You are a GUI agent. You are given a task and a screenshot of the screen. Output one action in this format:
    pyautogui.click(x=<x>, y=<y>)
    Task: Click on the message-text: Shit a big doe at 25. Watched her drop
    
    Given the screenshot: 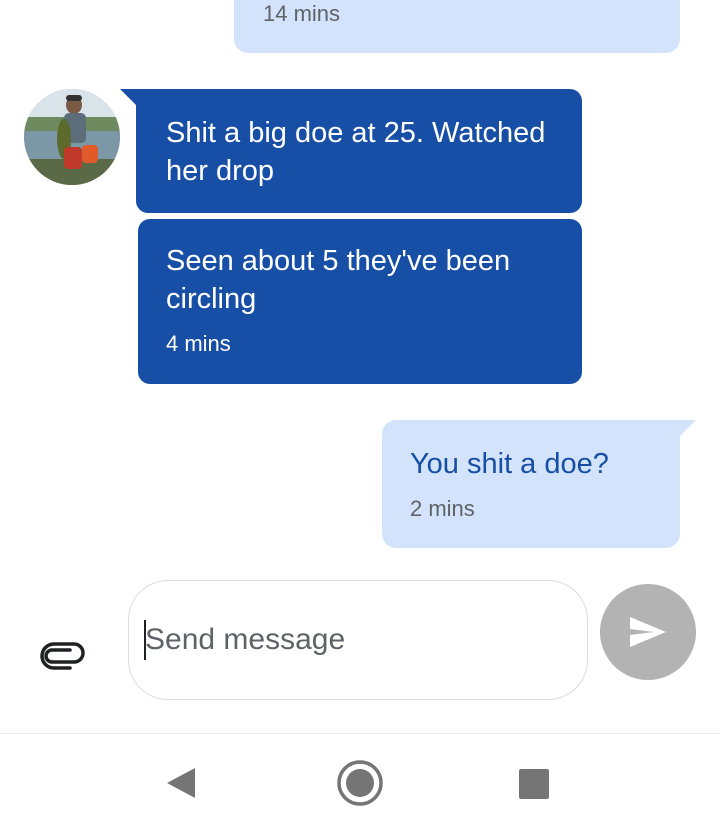 What is the action you would take?
    pyautogui.click(x=356, y=152)
    